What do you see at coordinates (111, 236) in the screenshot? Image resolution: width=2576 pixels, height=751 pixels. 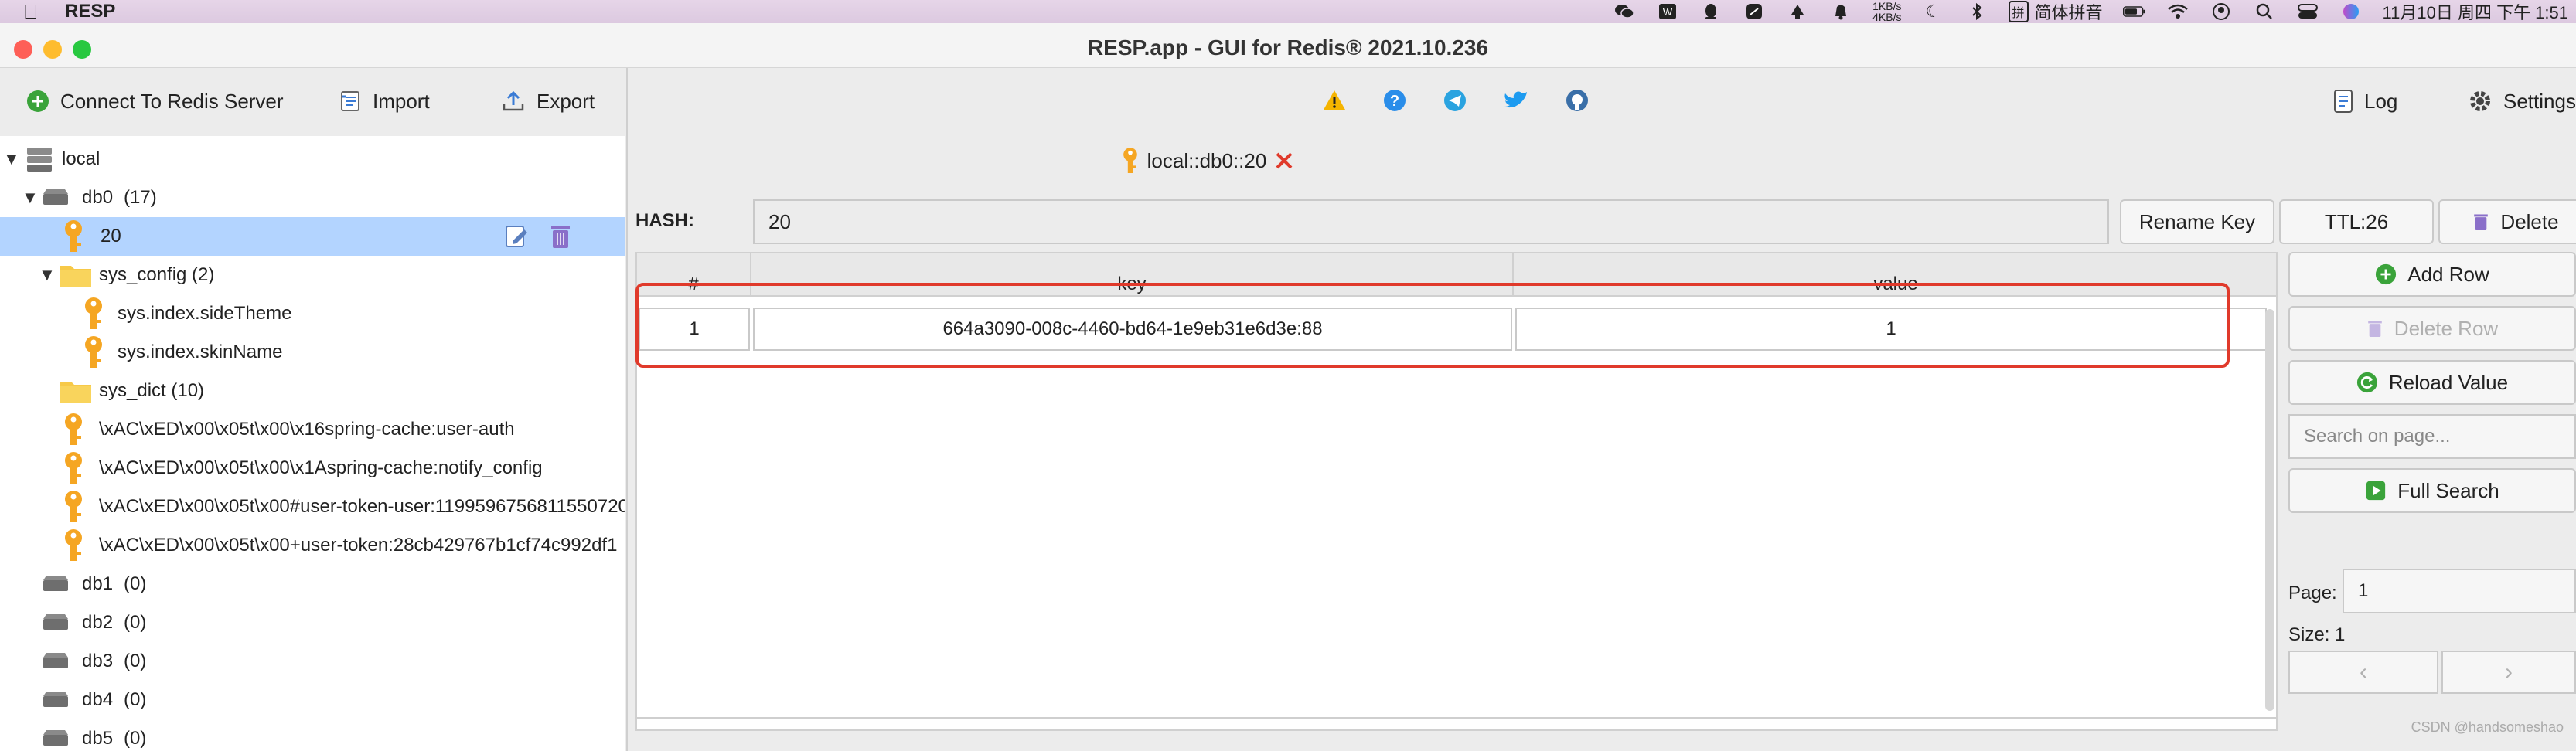 I see `selected-key-label: 20` at bounding box center [111, 236].